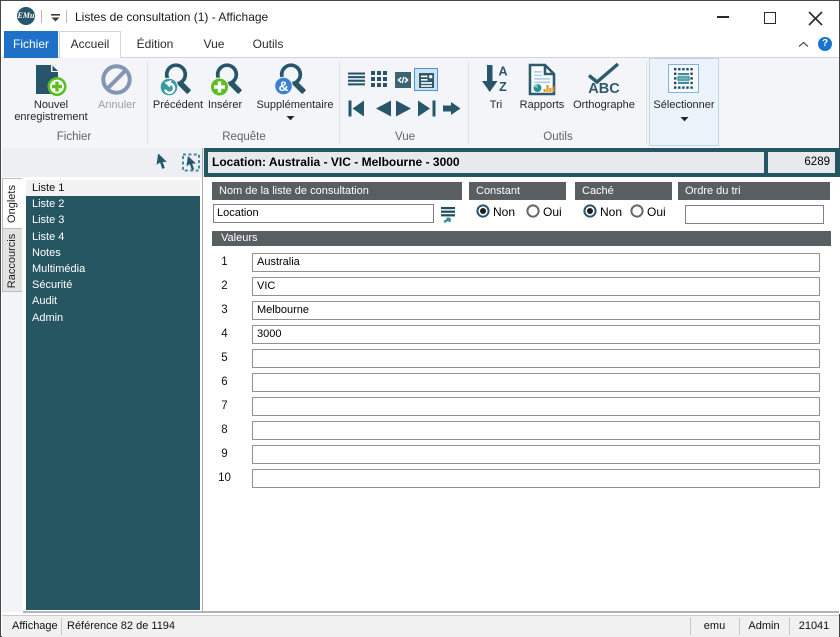  What do you see at coordinates (503, 87) in the screenshot?
I see `svg-text: Z` at bounding box center [503, 87].